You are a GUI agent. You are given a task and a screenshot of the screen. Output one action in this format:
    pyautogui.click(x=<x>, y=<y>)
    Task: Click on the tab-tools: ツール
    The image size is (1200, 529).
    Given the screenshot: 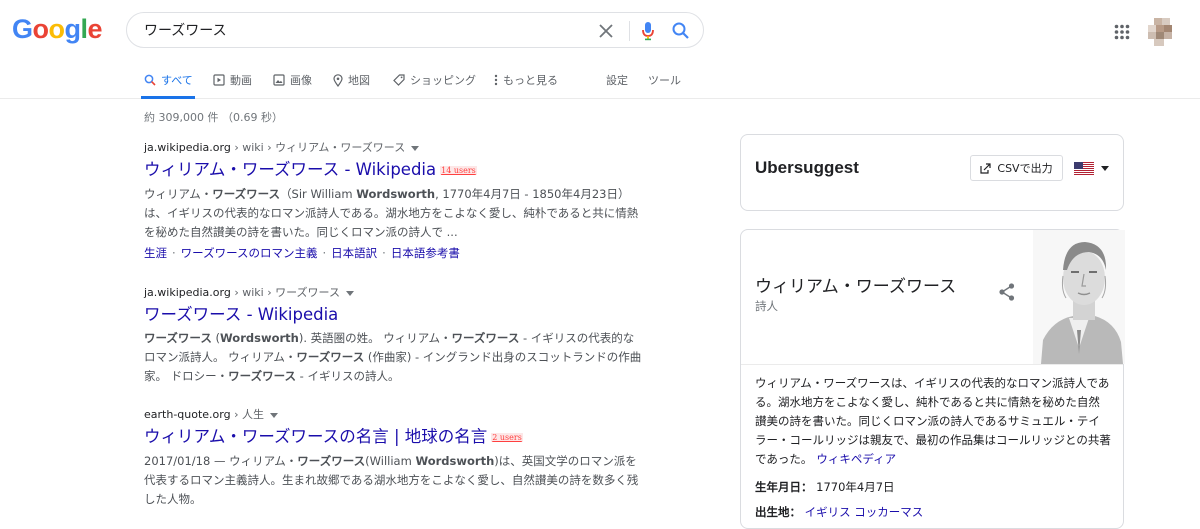 What is the action you would take?
    pyautogui.click(x=664, y=80)
    